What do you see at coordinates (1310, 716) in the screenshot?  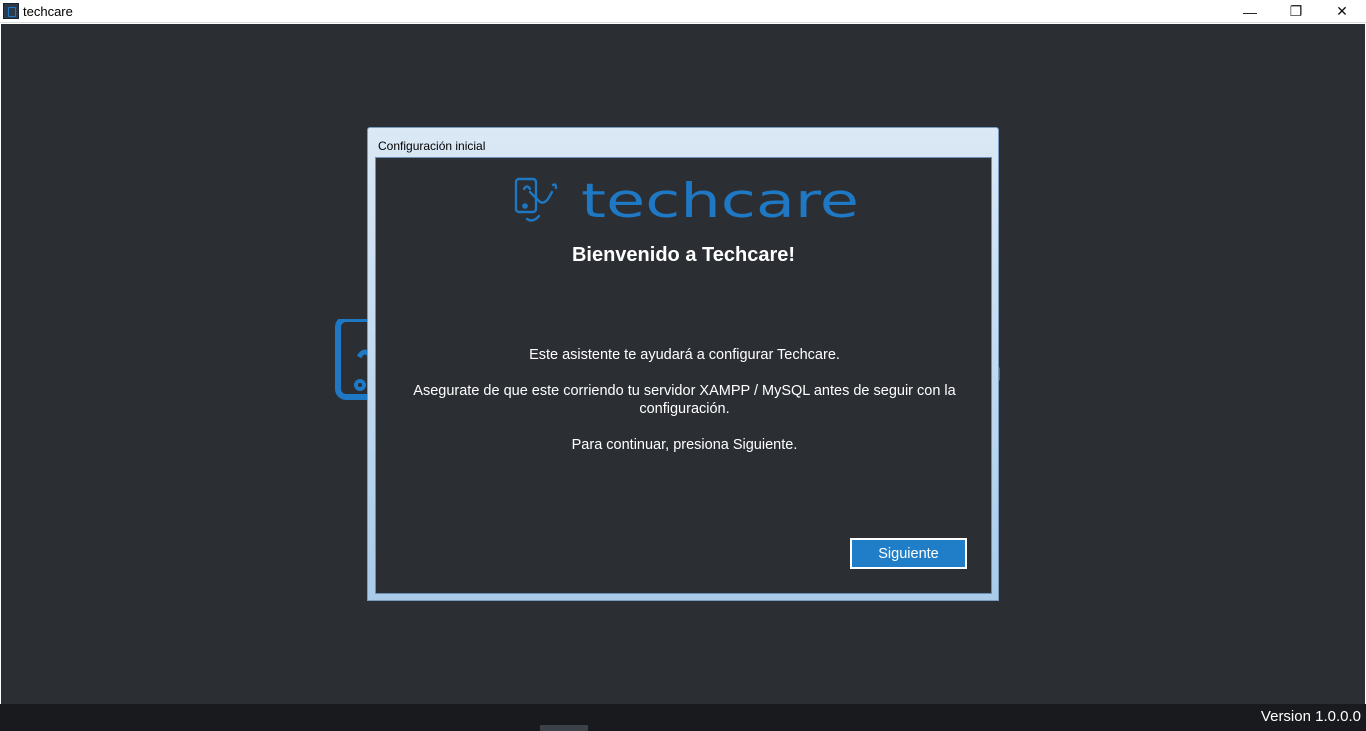 I see `version-label: Version 1.0.0.0` at bounding box center [1310, 716].